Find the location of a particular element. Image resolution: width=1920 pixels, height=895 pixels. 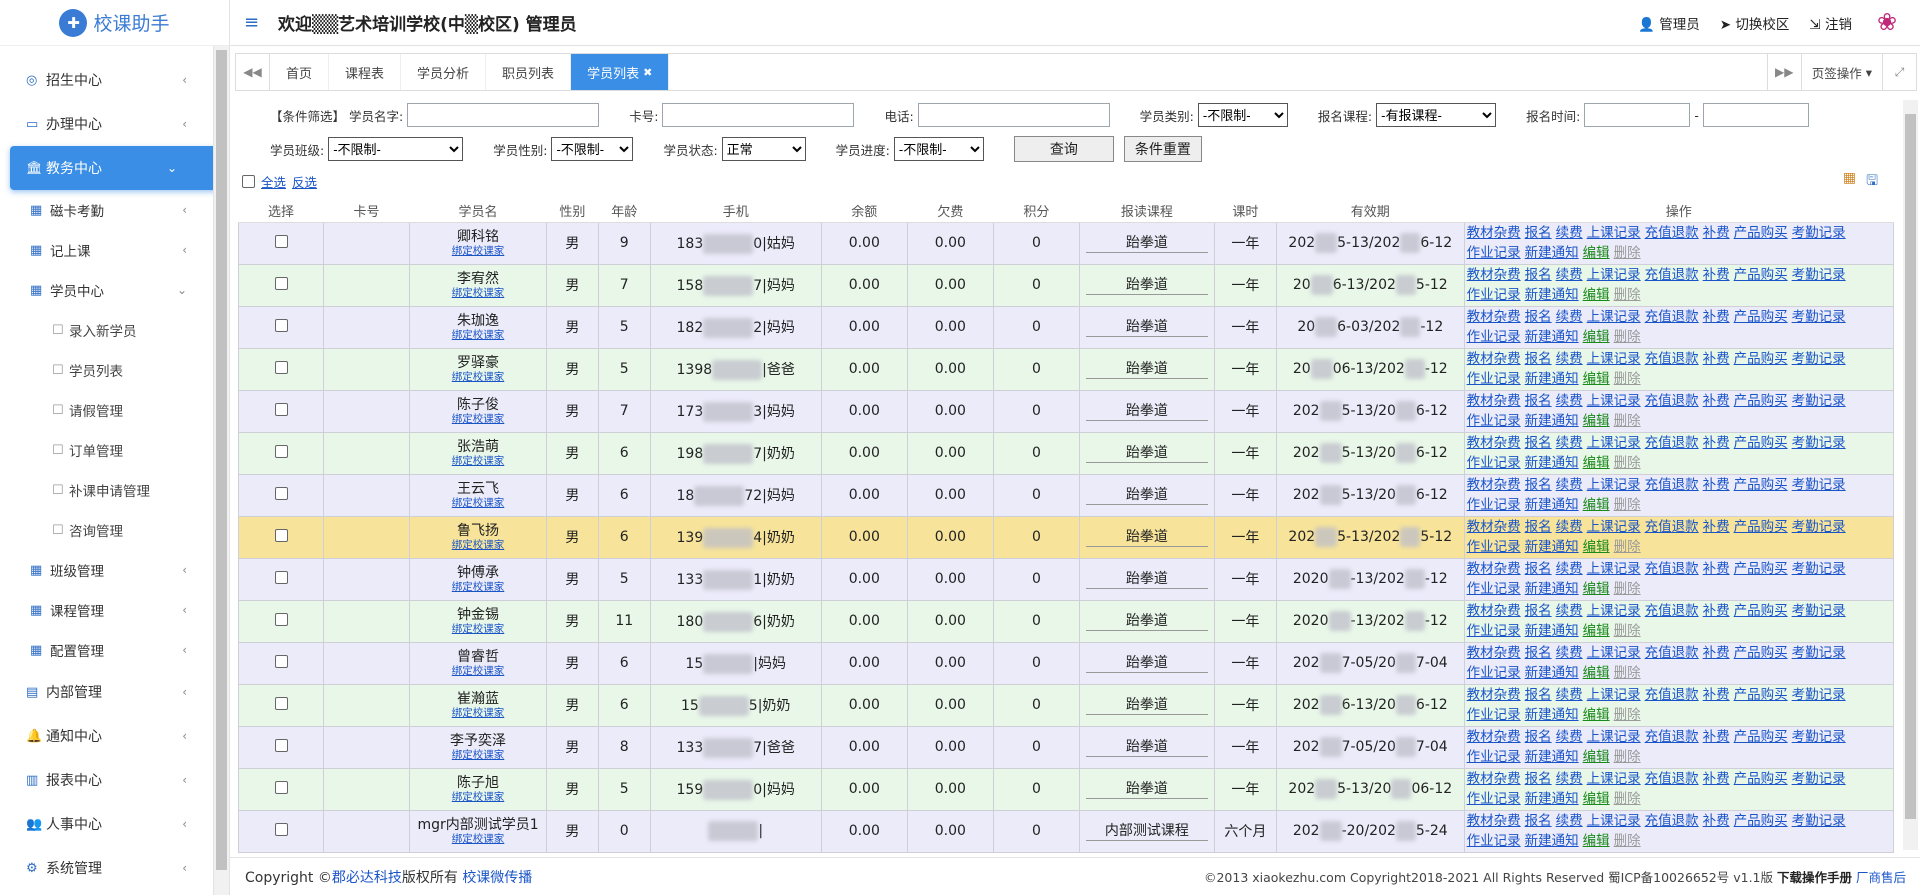

sidebar-item-14: ▦ 配置管理 ‹ is located at coordinates (114, 650).